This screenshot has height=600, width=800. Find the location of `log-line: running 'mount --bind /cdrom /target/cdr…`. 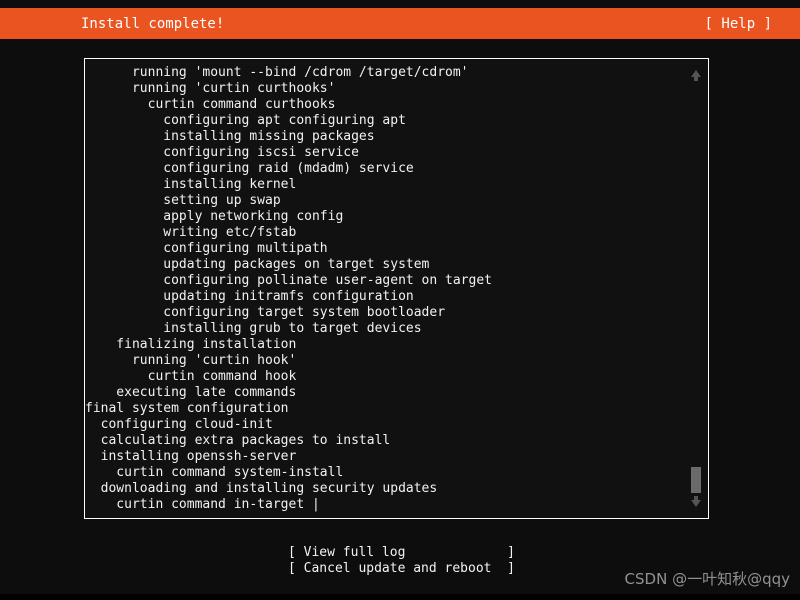

log-line: running 'mount --bind /cdrom /target/cdr… is located at coordinates (277, 72).